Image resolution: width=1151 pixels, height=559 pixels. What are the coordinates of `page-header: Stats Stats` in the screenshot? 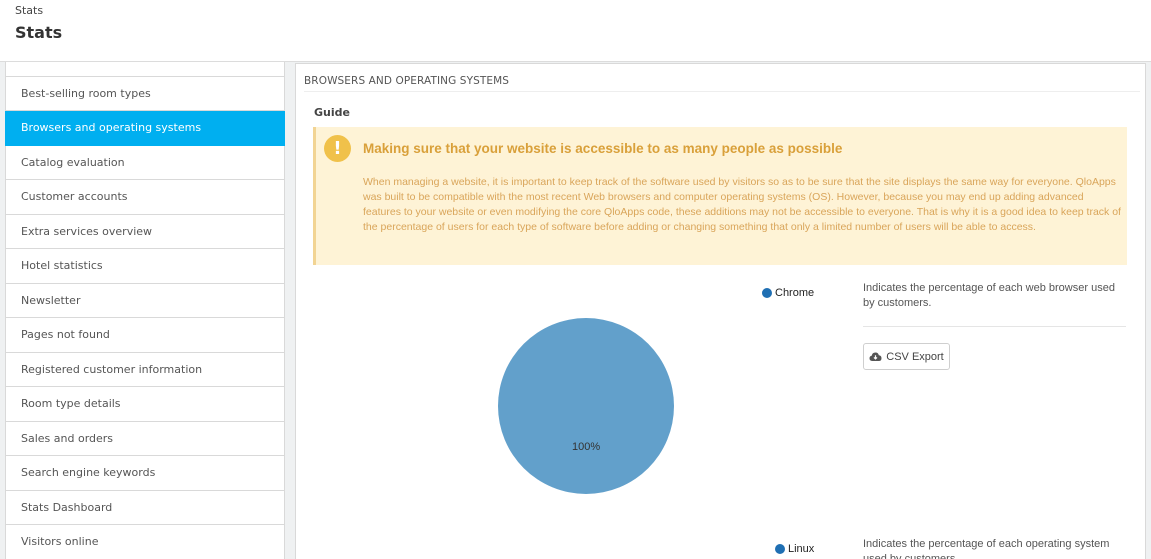 It's located at (575, 31).